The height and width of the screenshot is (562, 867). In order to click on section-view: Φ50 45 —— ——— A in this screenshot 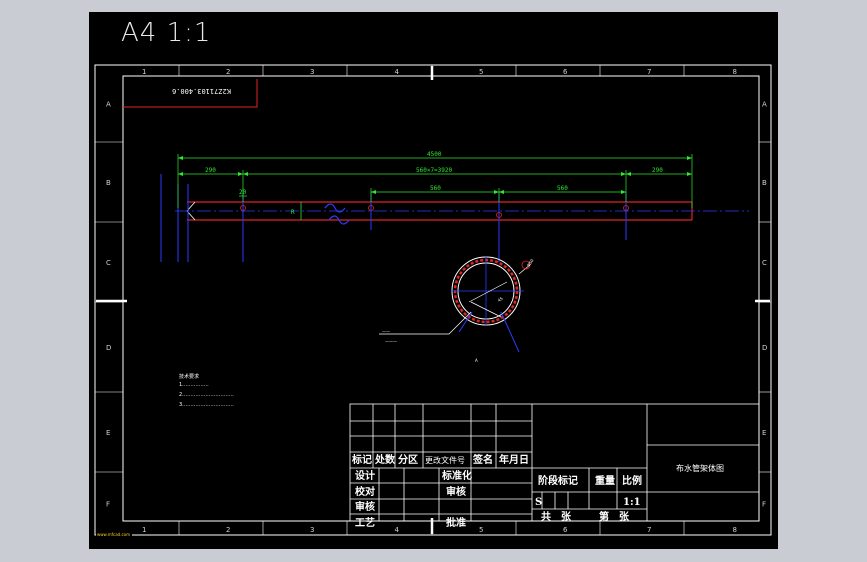, I will do `click(457, 309)`.